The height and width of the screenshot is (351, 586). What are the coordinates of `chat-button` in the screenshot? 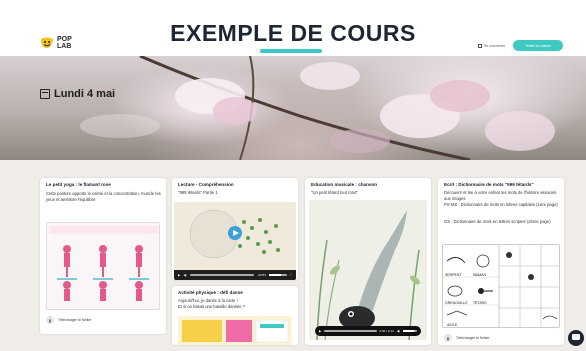 It's located at (576, 338).